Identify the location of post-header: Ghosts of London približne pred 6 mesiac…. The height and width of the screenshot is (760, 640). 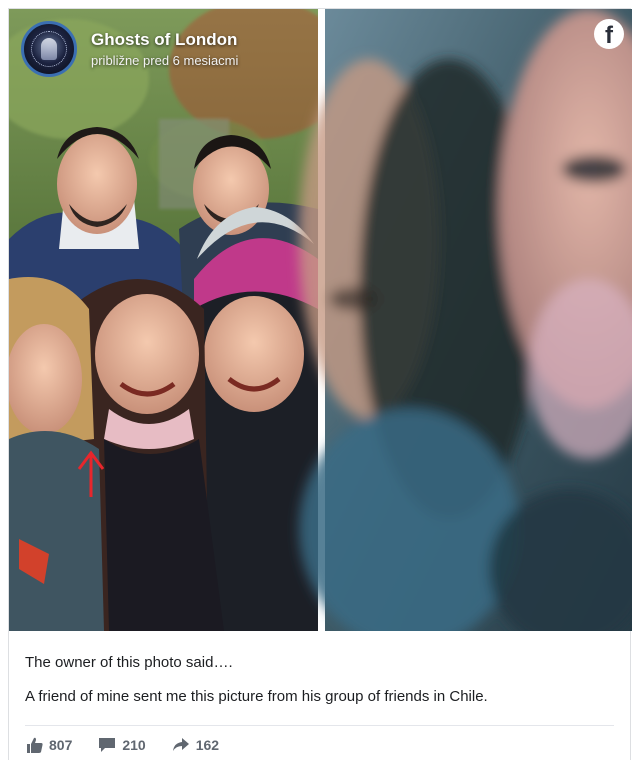
(129, 49).